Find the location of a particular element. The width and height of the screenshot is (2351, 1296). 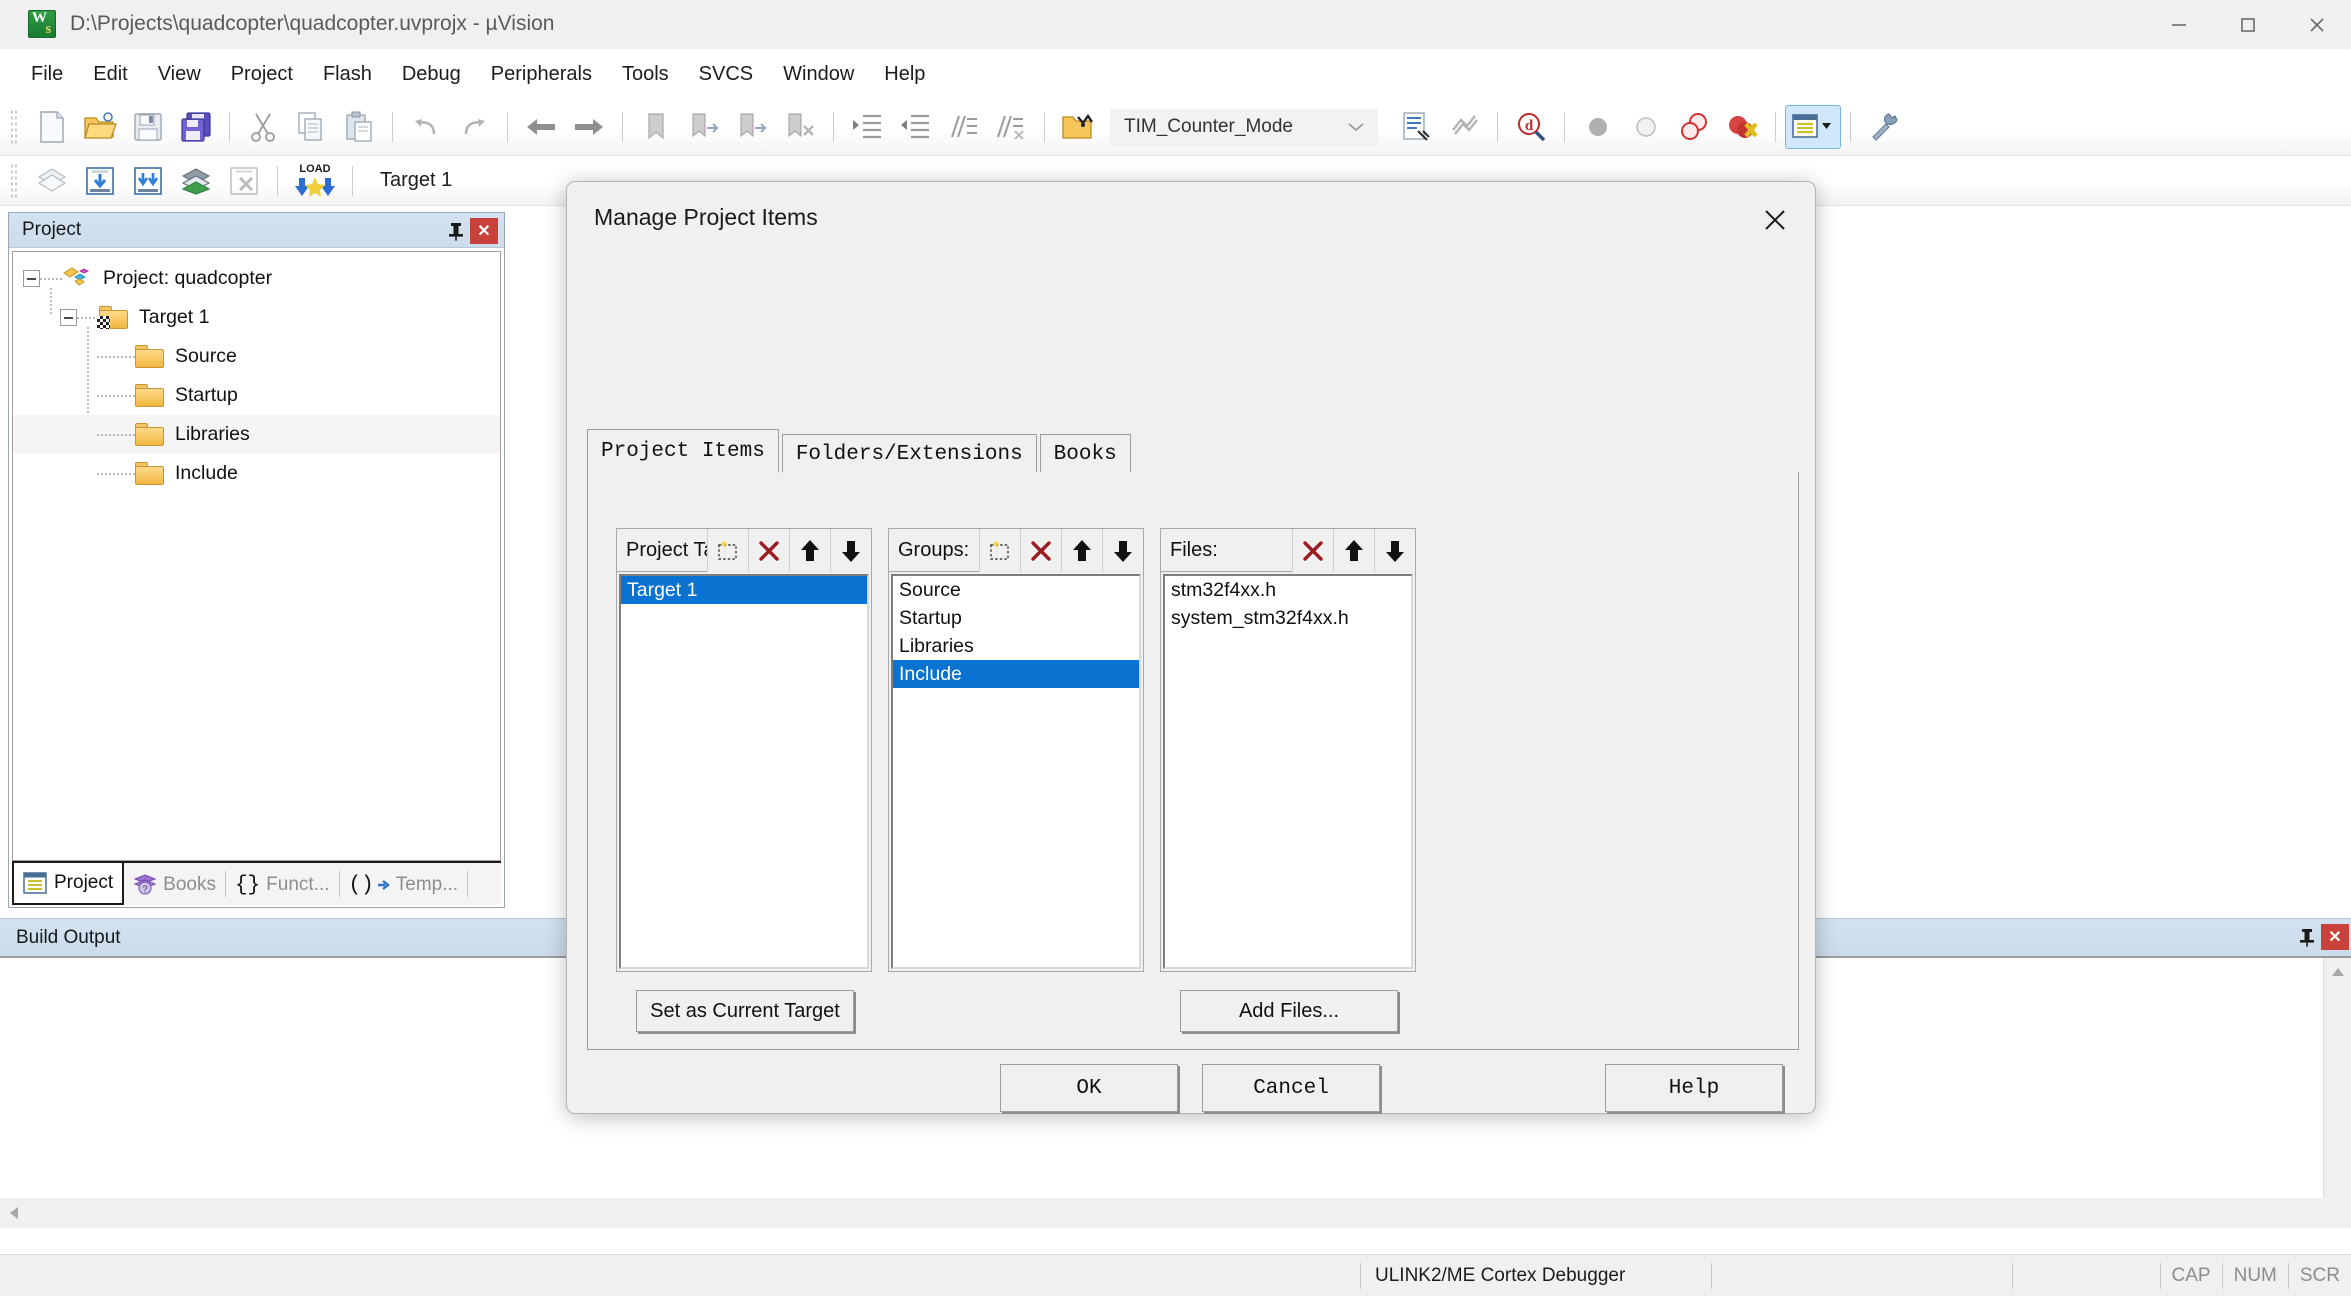

scroll-left-icon is located at coordinates (14, 1213).